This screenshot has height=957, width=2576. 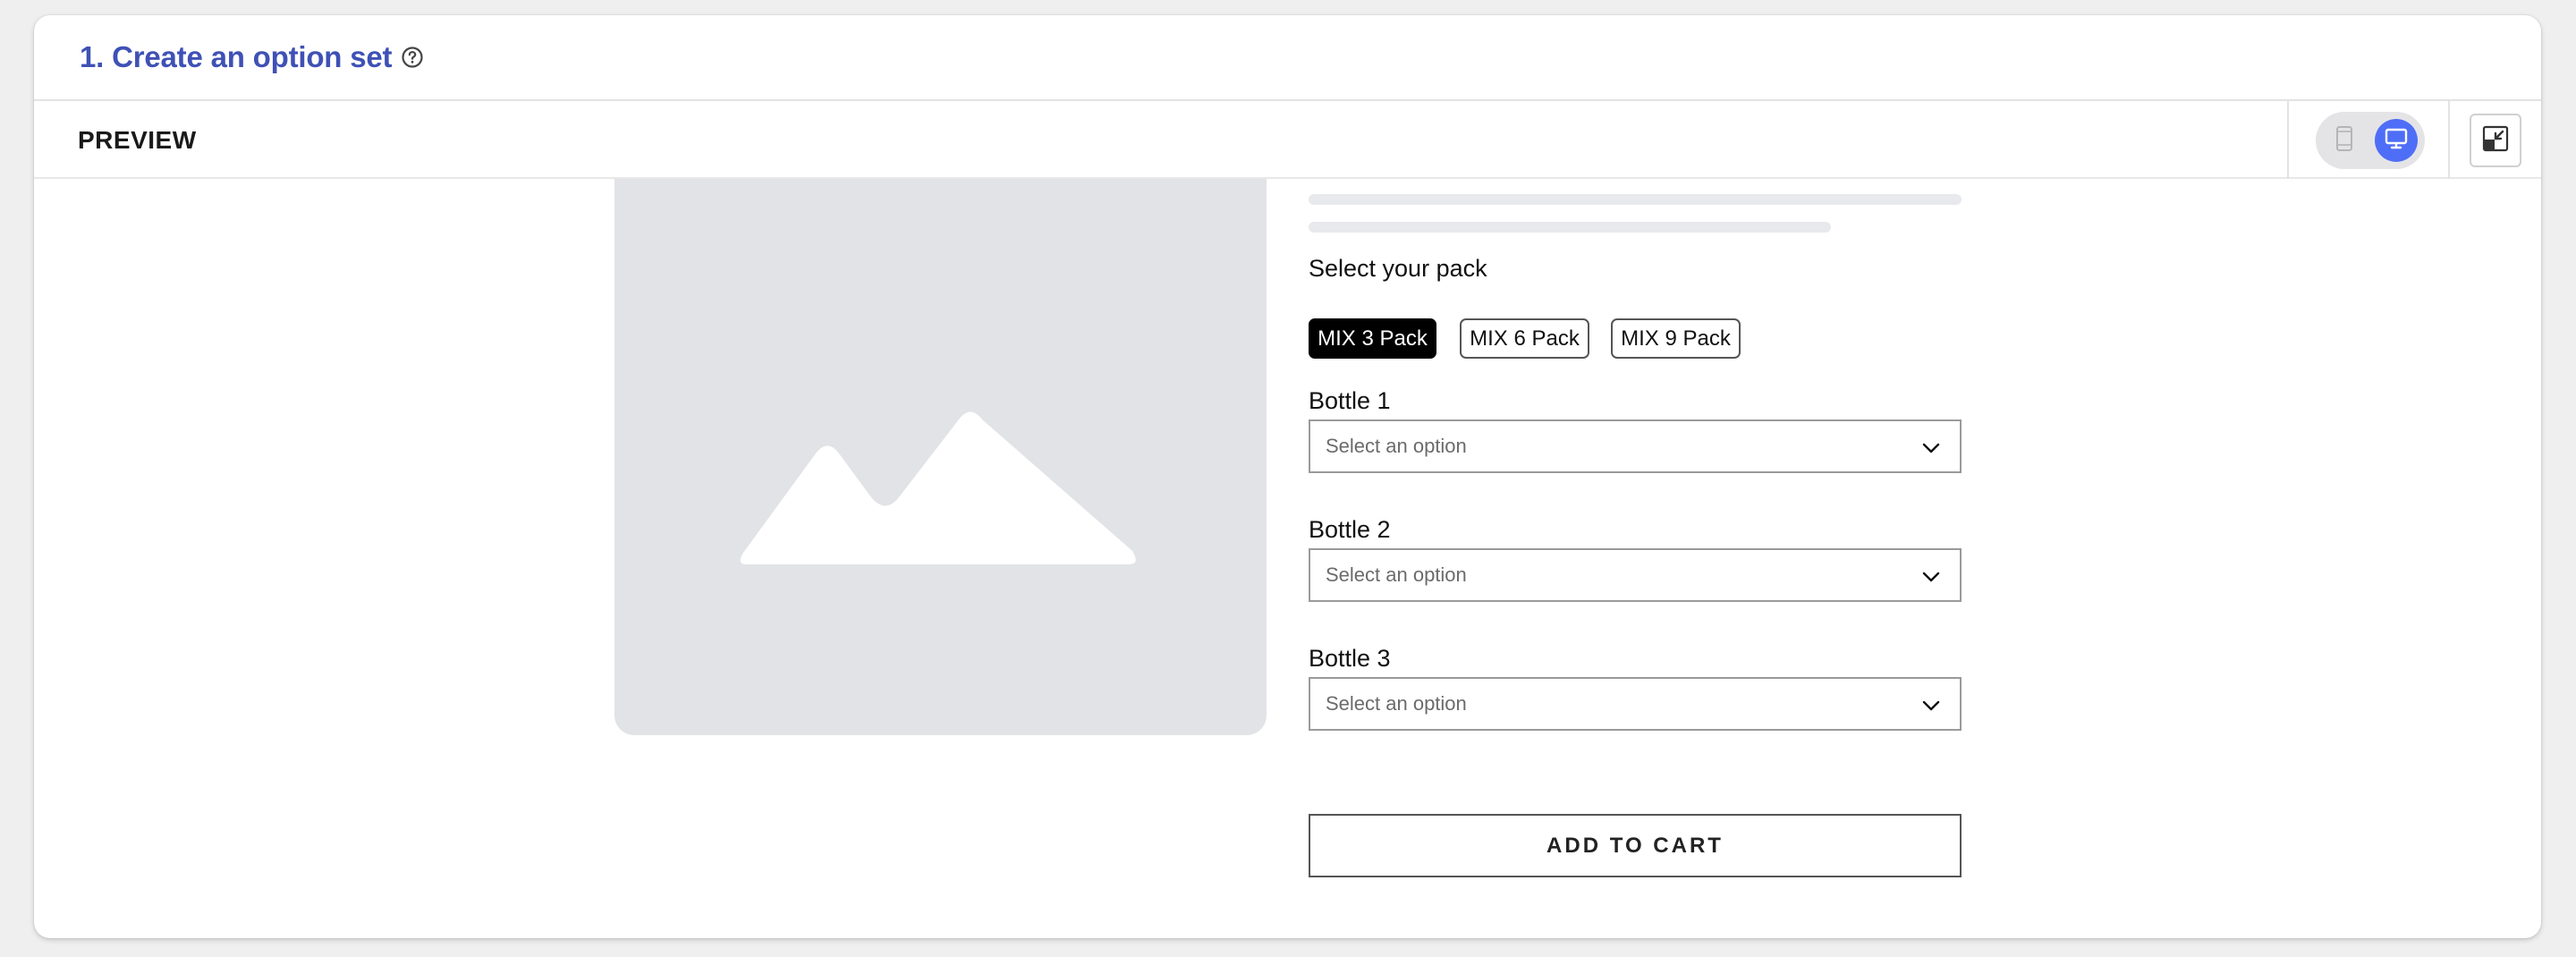 I want to click on mobile-view-button, so click(x=2344, y=140).